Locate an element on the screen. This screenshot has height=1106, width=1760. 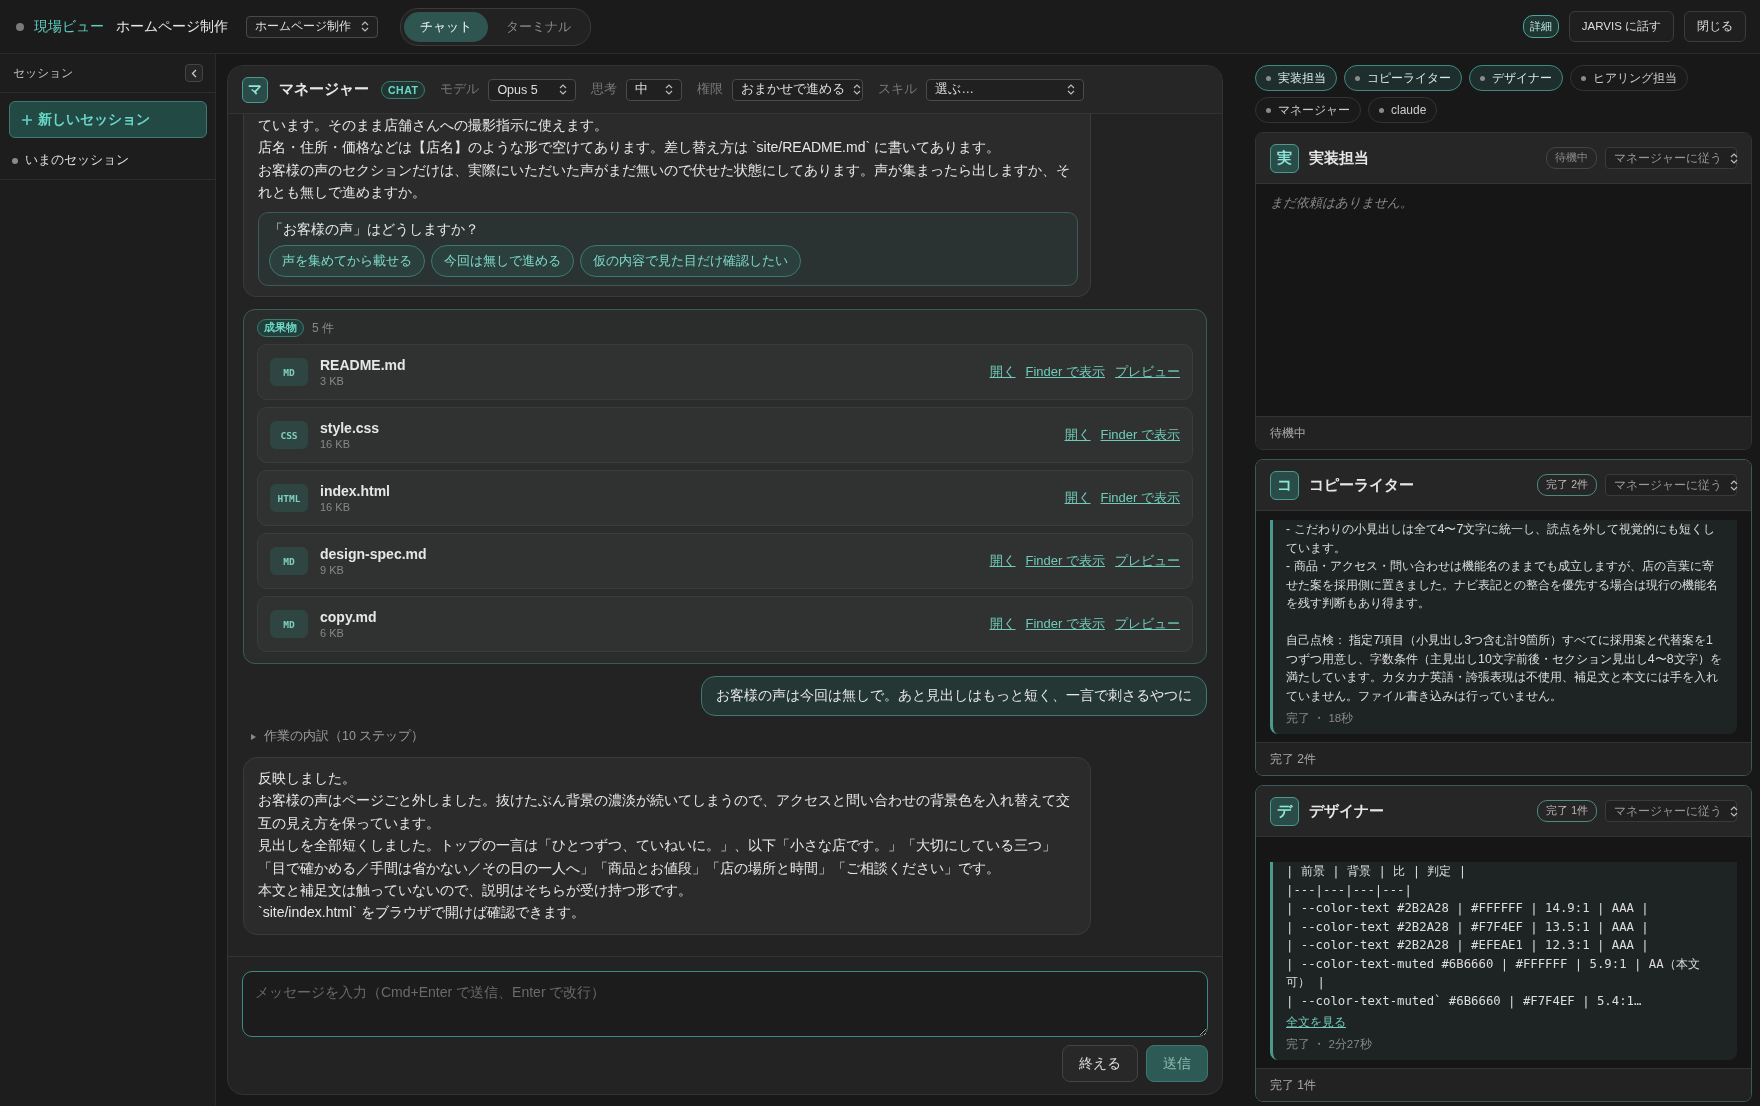
new-session-button: 新しいセッション is located at coordinates (108, 119).